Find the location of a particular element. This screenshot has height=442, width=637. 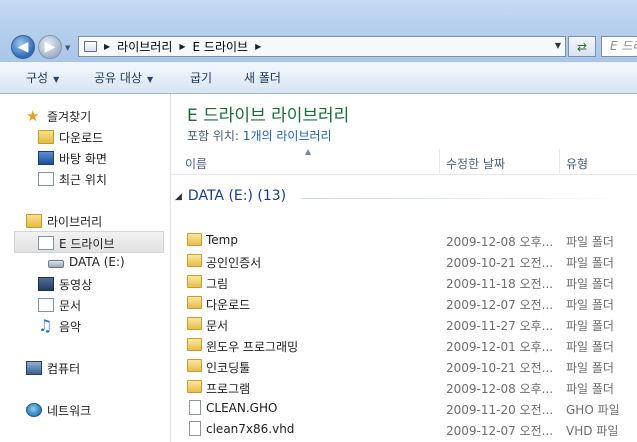

sidebar-item-e-drive-library: E 드라이브 is located at coordinates (89, 242).